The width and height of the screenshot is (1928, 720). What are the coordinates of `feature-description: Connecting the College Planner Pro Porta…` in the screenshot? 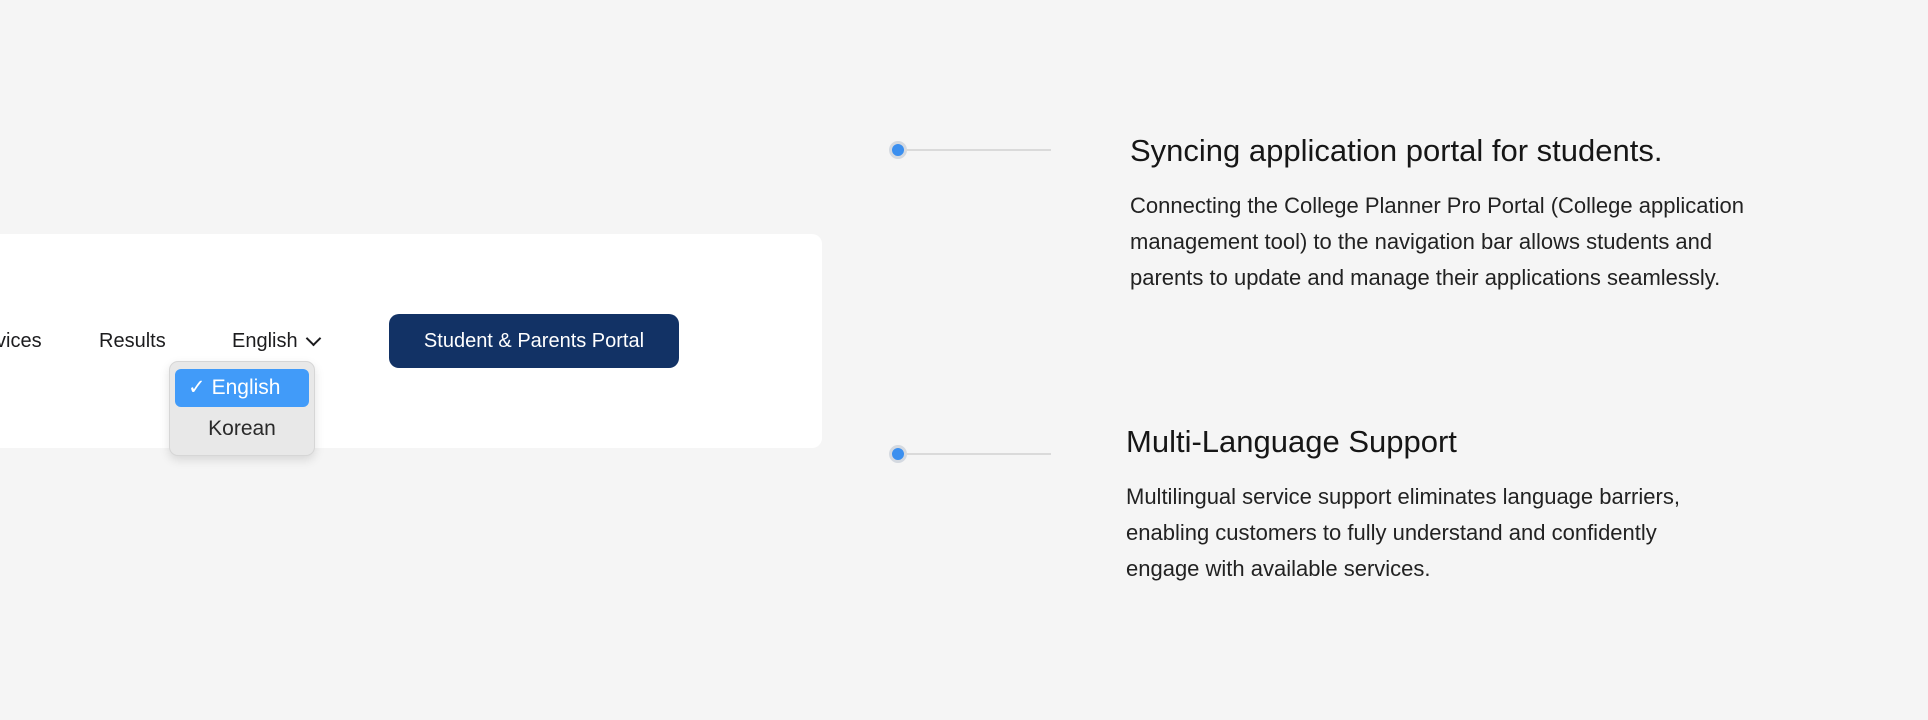 It's located at (1480, 242).